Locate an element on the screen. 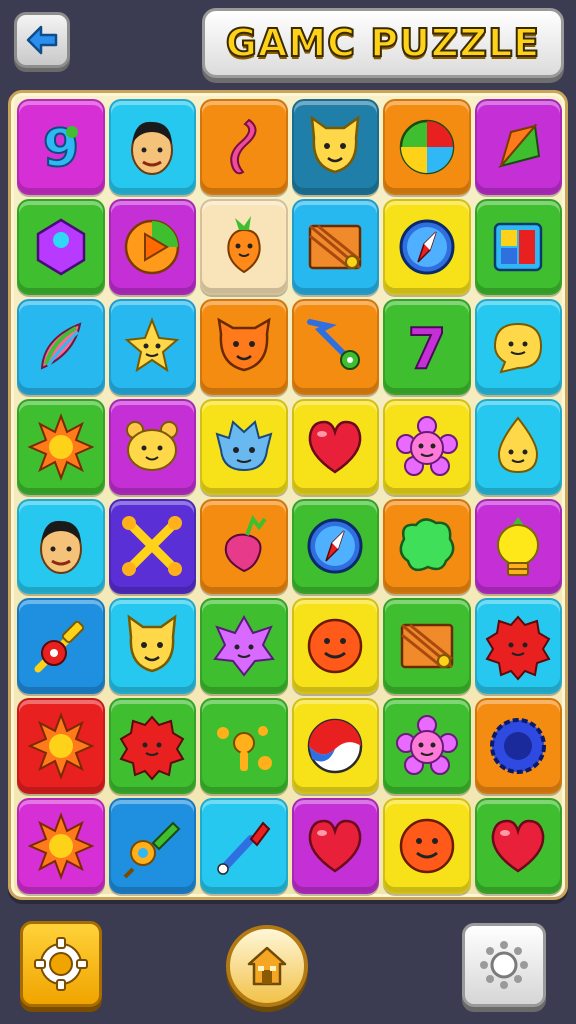  pie-chart-icon is located at coordinates (426, 147).